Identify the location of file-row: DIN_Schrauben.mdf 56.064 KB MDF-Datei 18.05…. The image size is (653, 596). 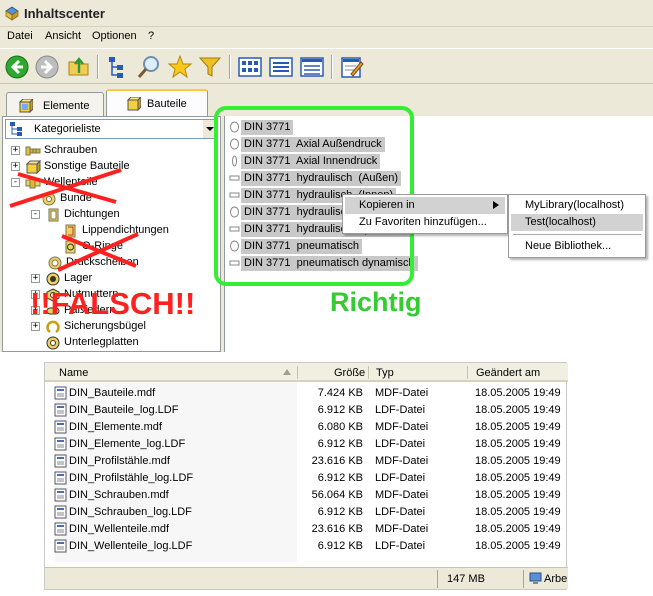
(306, 495).